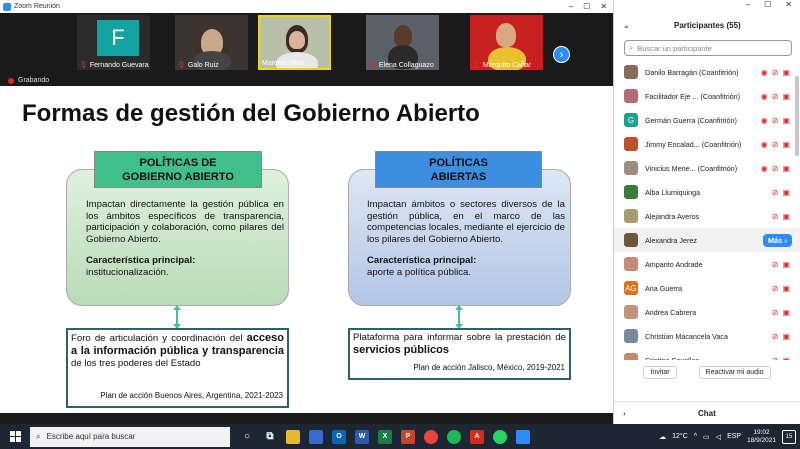 The width and height of the screenshot is (800, 449). Describe the element at coordinates (695, 436) in the screenshot. I see `tray-arrow-icon: ^` at that location.